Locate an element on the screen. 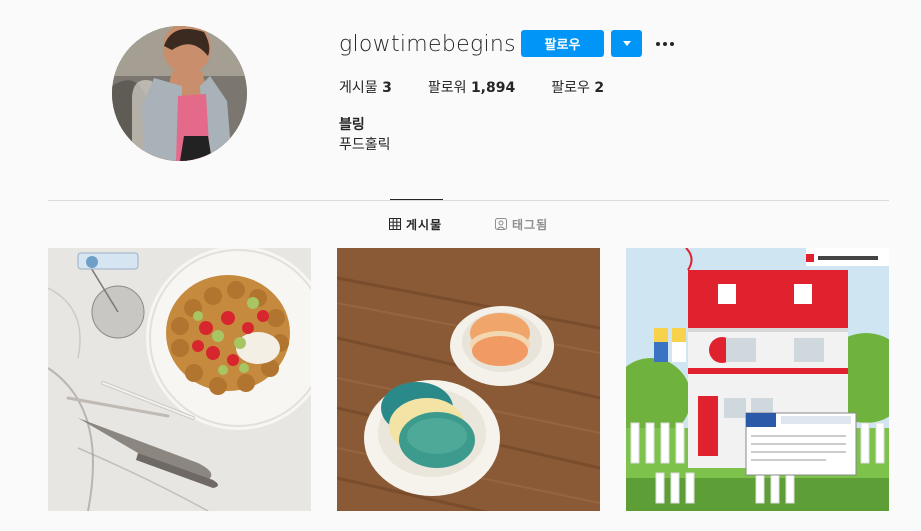 Image resolution: width=921 pixels, height=531 pixels. suggestions-dropdown-button is located at coordinates (626, 43).